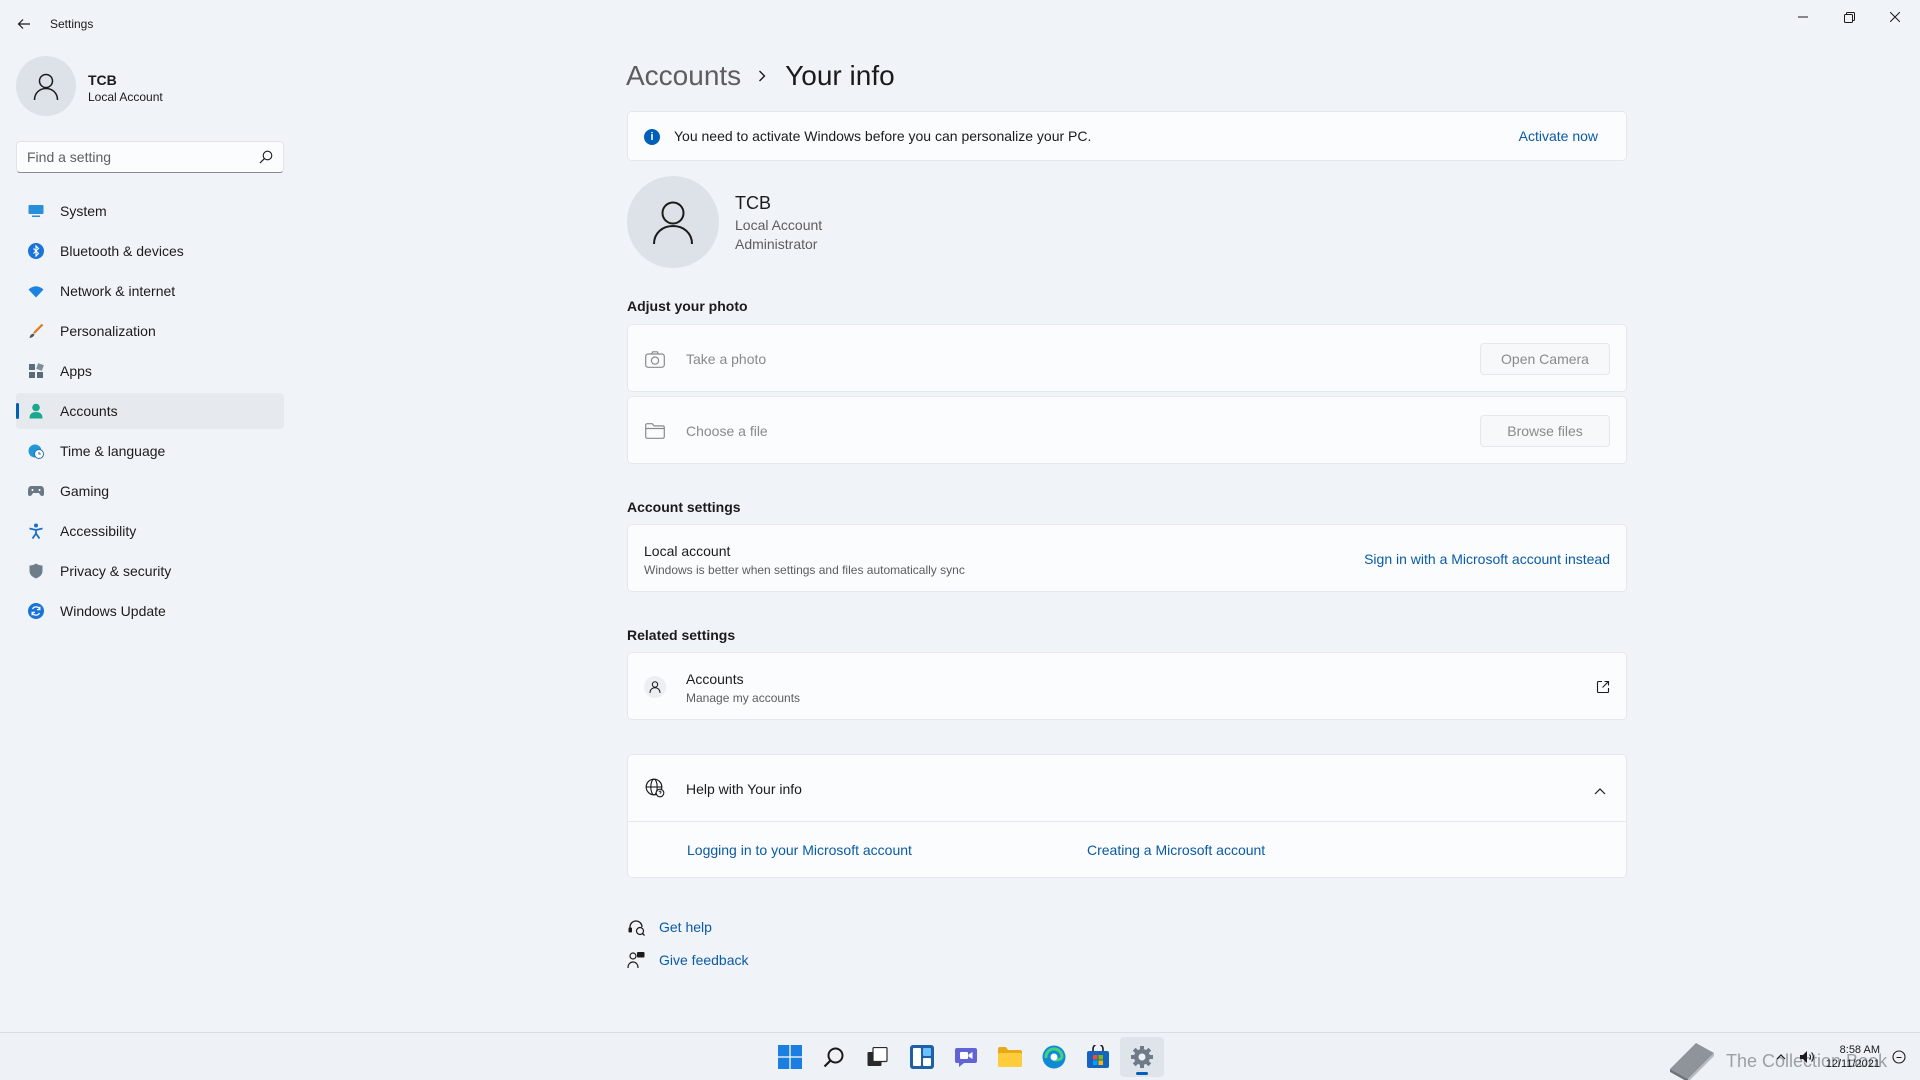 This screenshot has width=1920, height=1080. Describe the element at coordinates (1127, 686) in the screenshot. I see `related-accounts-row: Accounts Manage my accounts` at that location.